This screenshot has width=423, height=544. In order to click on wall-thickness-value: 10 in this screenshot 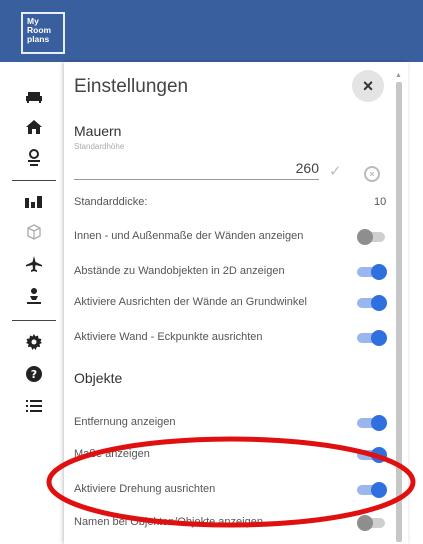, I will do `click(380, 202)`.